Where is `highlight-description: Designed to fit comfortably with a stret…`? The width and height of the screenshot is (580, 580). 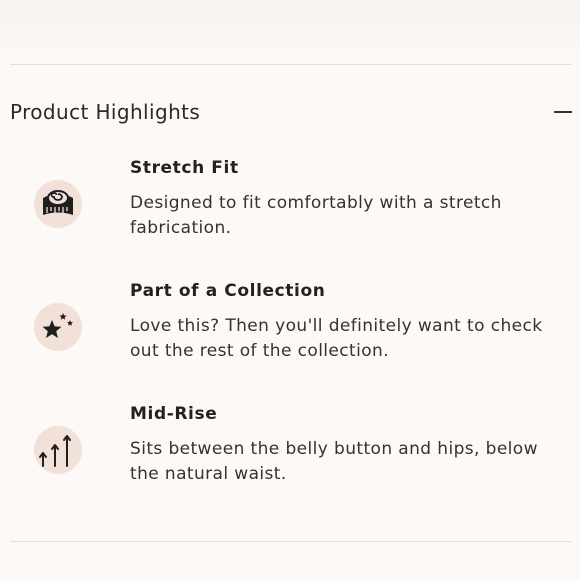 highlight-description: Designed to fit comfortably with a stret… is located at coordinates (316, 215).